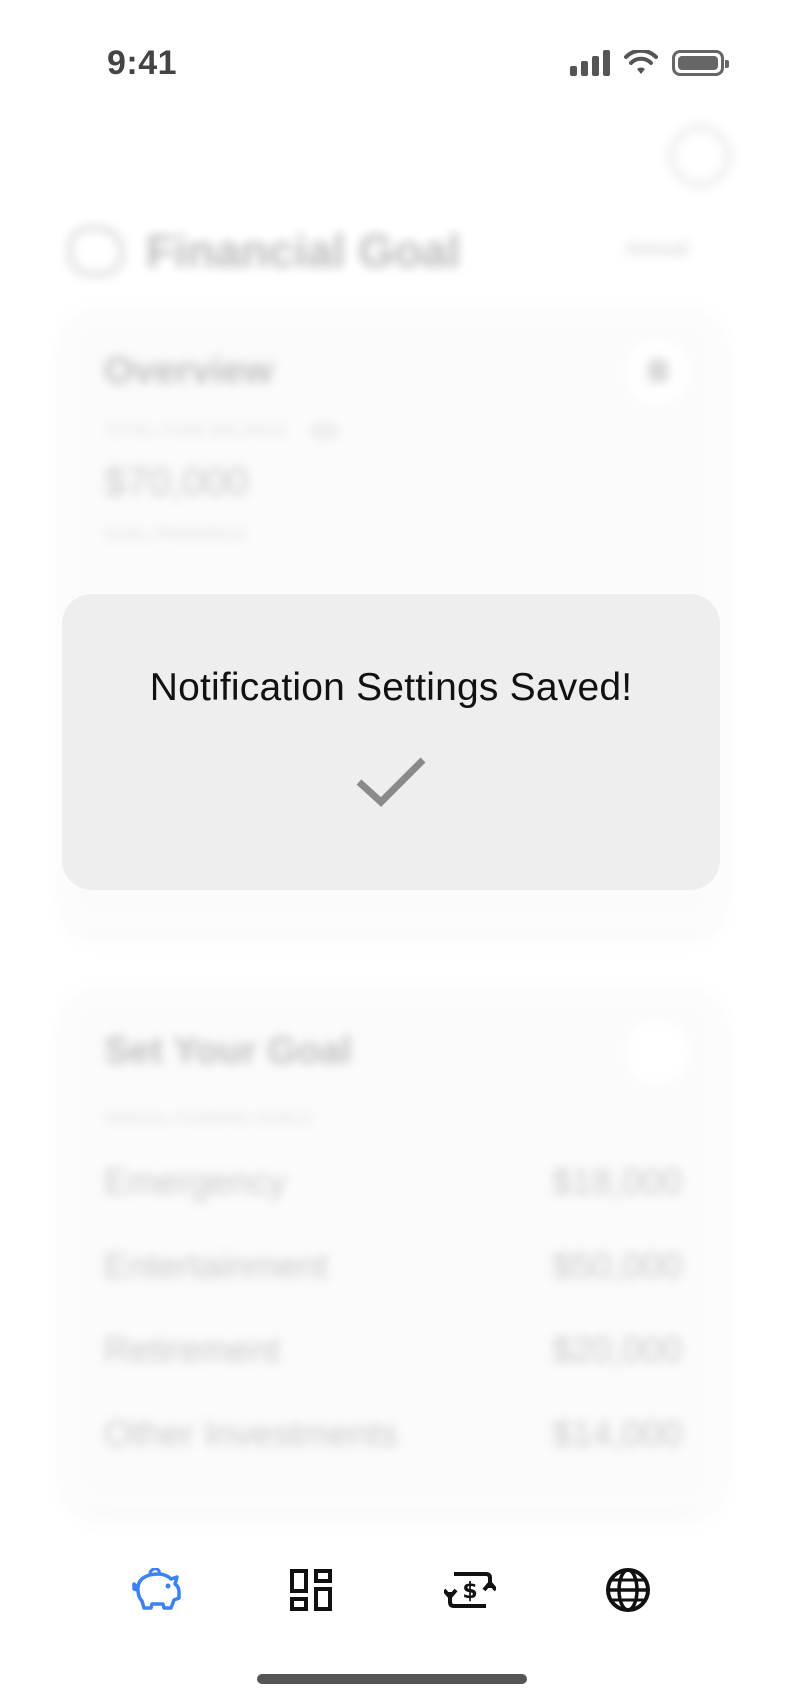 The height and width of the screenshot is (1704, 786). Describe the element at coordinates (228, 1051) in the screenshot. I see `set-goal-title: Set Your Goal` at that location.